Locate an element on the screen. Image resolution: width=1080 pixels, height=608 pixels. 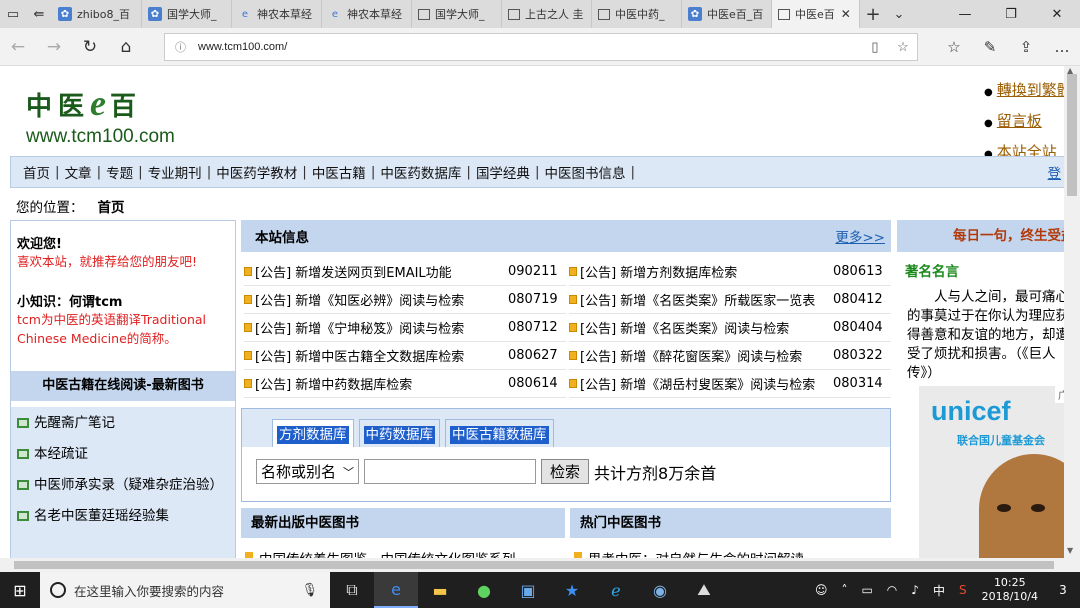
vertical-scrollbar: ▲ ▼ is located at coordinates (1072, 312).